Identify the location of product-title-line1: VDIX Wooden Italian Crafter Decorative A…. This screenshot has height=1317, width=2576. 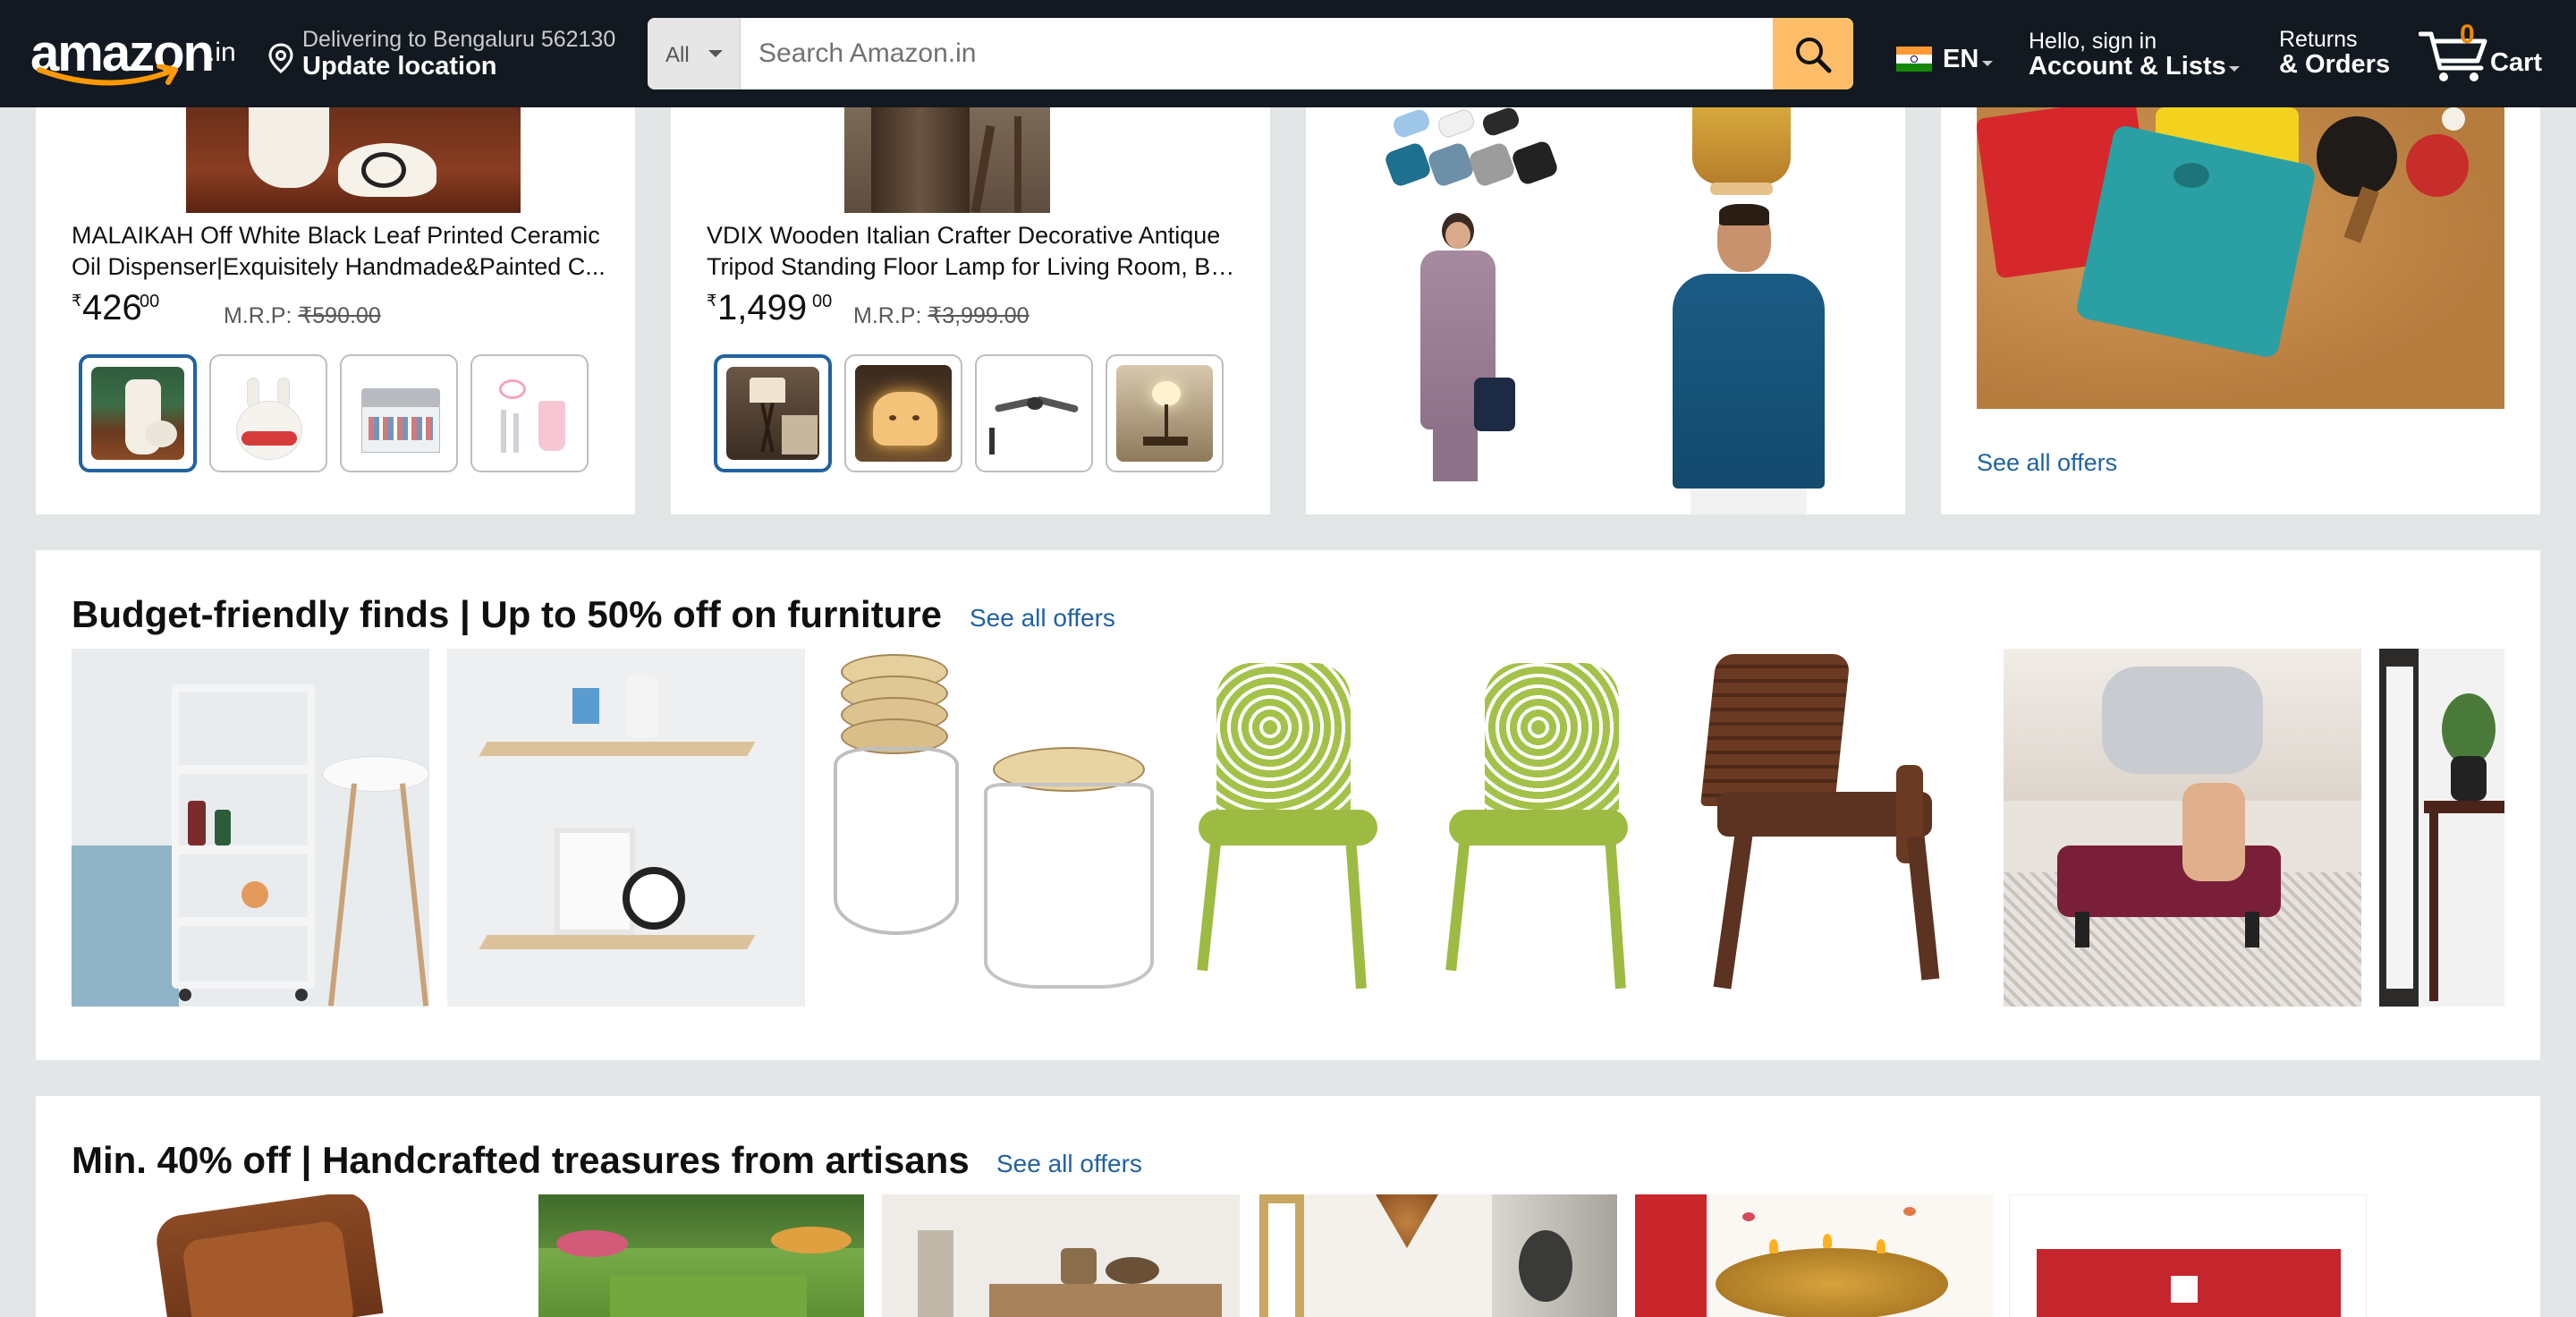
(964, 236).